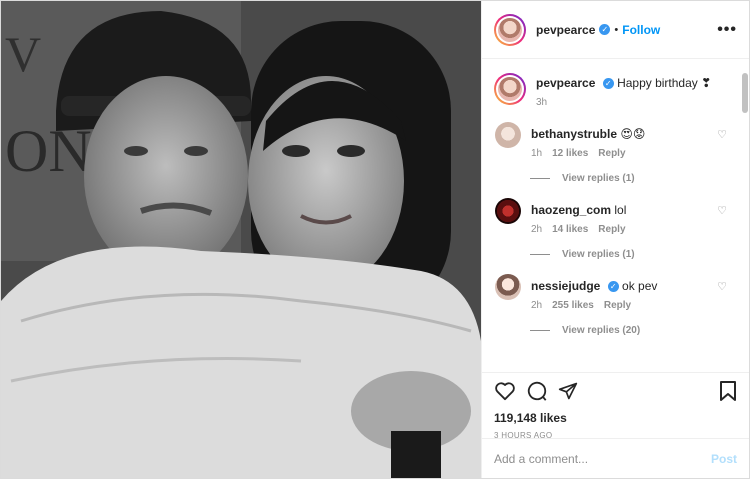 The width and height of the screenshot is (750, 479). I want to click on comment-username: bethanystruble, so click(574, 134).